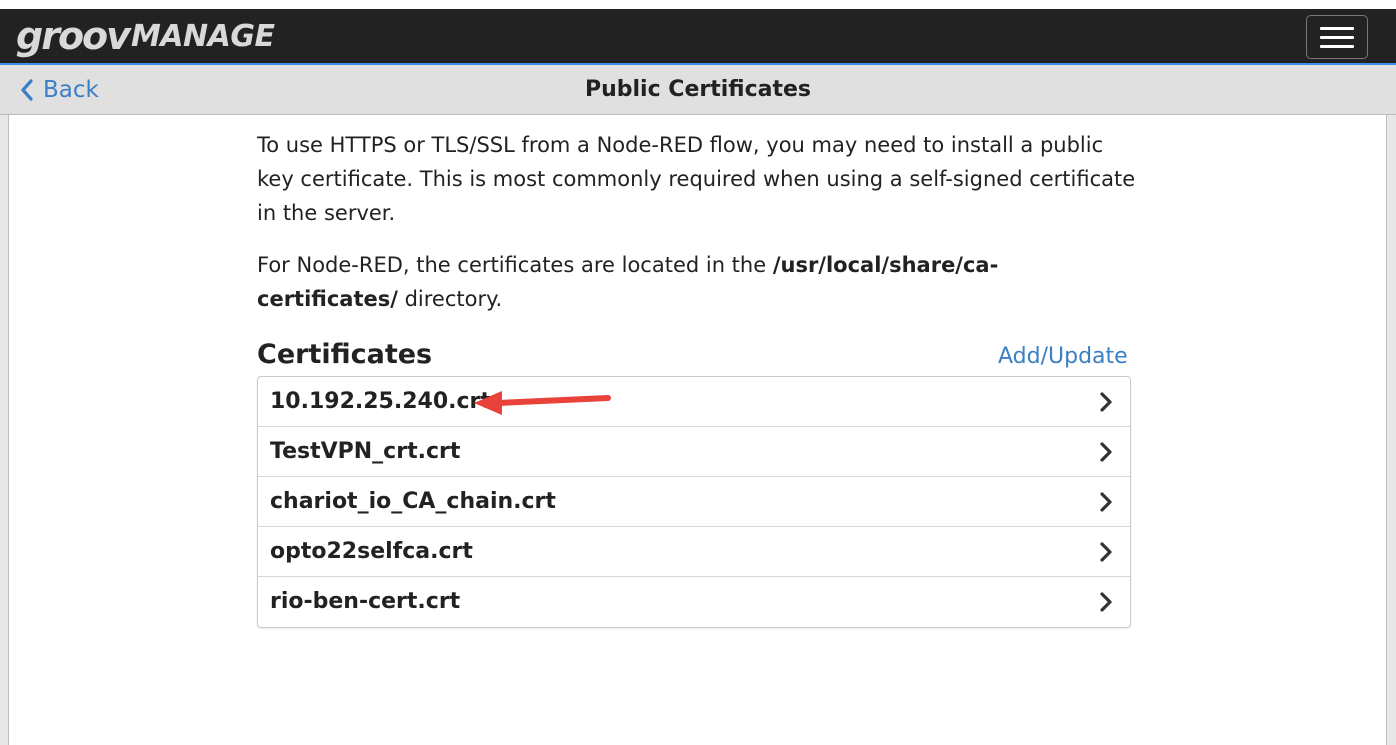  I want to click on certificate-name: TestVPN_crt.crt, so click(365, 451).